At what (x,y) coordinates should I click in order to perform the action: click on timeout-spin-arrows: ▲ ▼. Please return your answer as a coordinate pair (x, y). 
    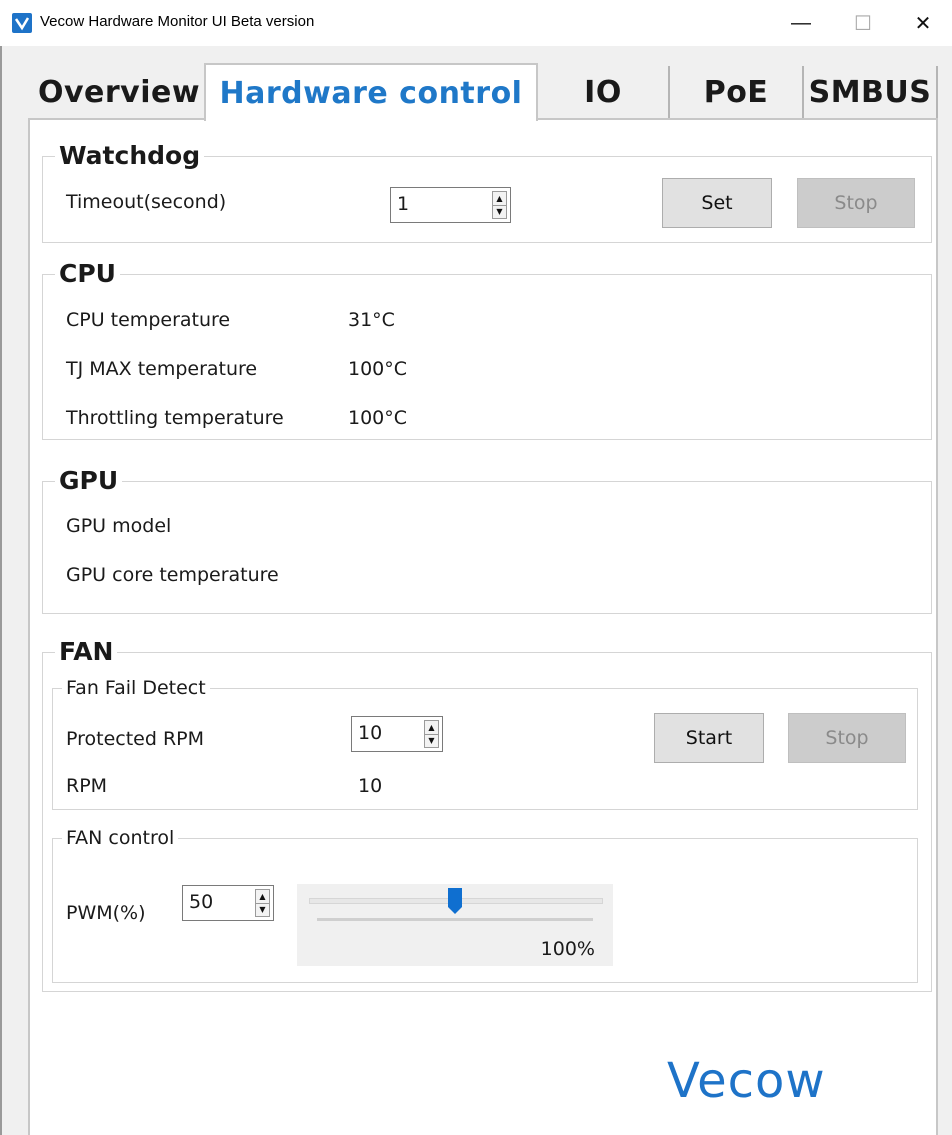
    Looking at the image, I should click on (499, 205).